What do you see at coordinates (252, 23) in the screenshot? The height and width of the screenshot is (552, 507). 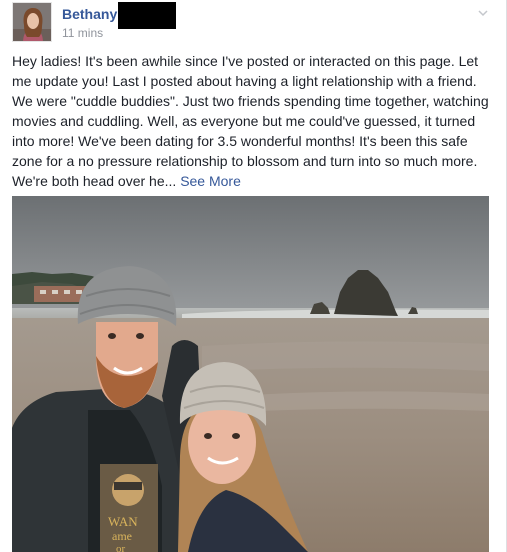 I see `post-header: Bethany 11 mins` at bounding box center [252, 23].